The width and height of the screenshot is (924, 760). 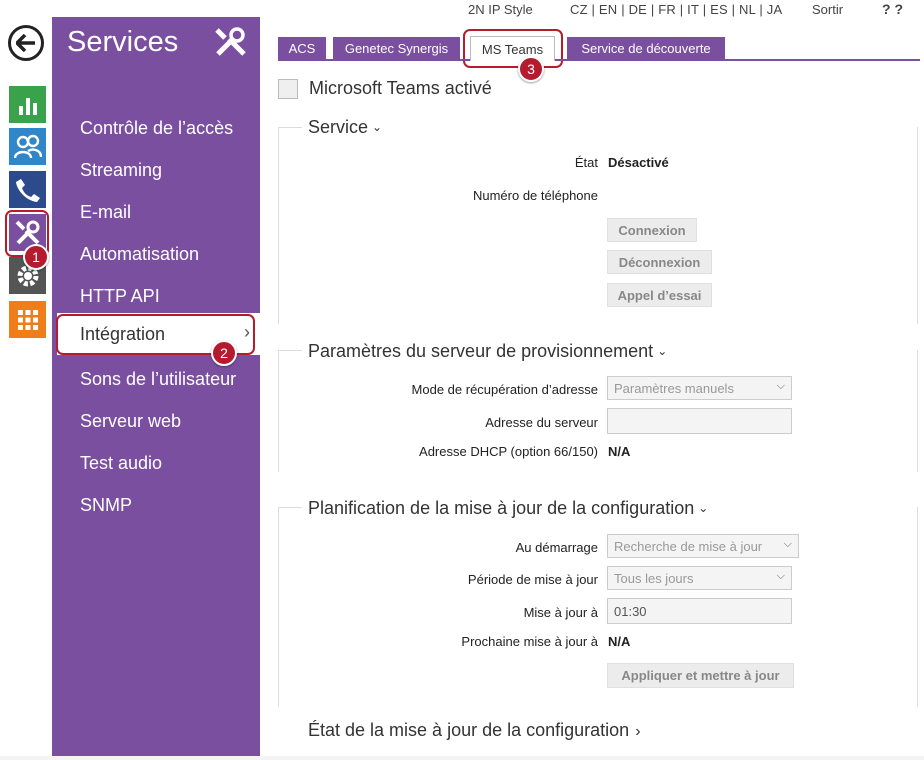 What do you see at coordinates (659, 262) in the screenshot?
I see `disconnect-button: Déconnexion` at bounding box center [659, 262].